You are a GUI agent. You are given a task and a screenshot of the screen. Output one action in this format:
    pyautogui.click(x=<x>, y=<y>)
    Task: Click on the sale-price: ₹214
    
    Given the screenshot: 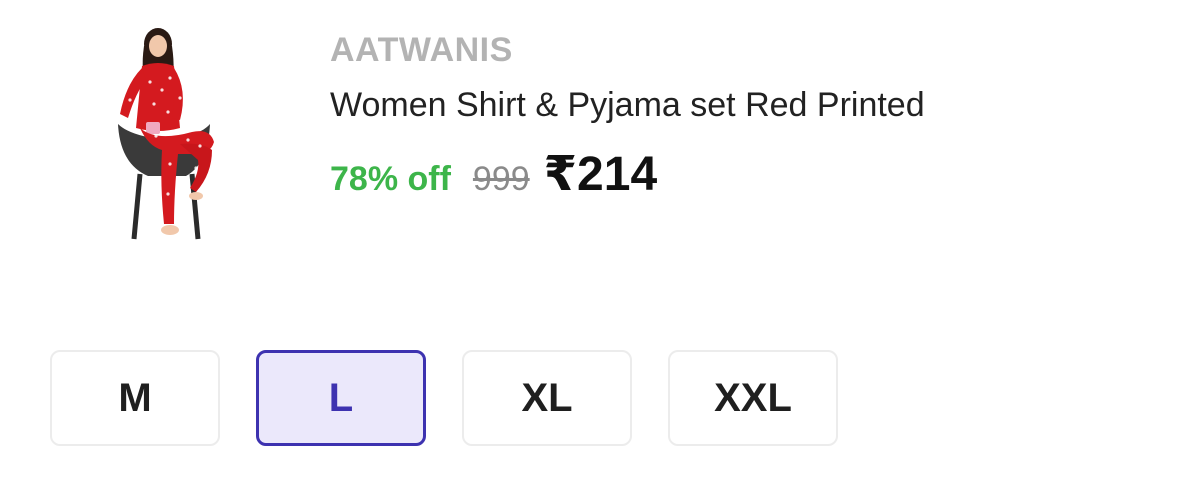 What is the action you would take?
    pyautogui.click(x=600, y=174)
    